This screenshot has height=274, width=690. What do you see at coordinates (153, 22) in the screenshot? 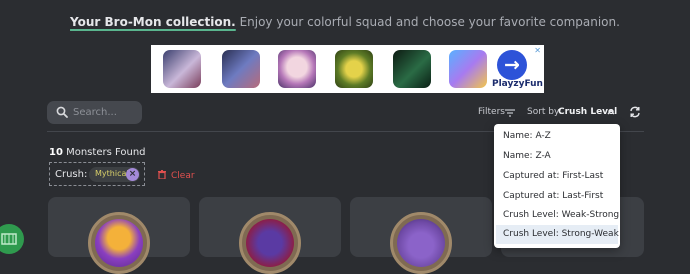
I see `collection-highlight: Your Bro-Mon collection.` at bounding box center [153, 22].